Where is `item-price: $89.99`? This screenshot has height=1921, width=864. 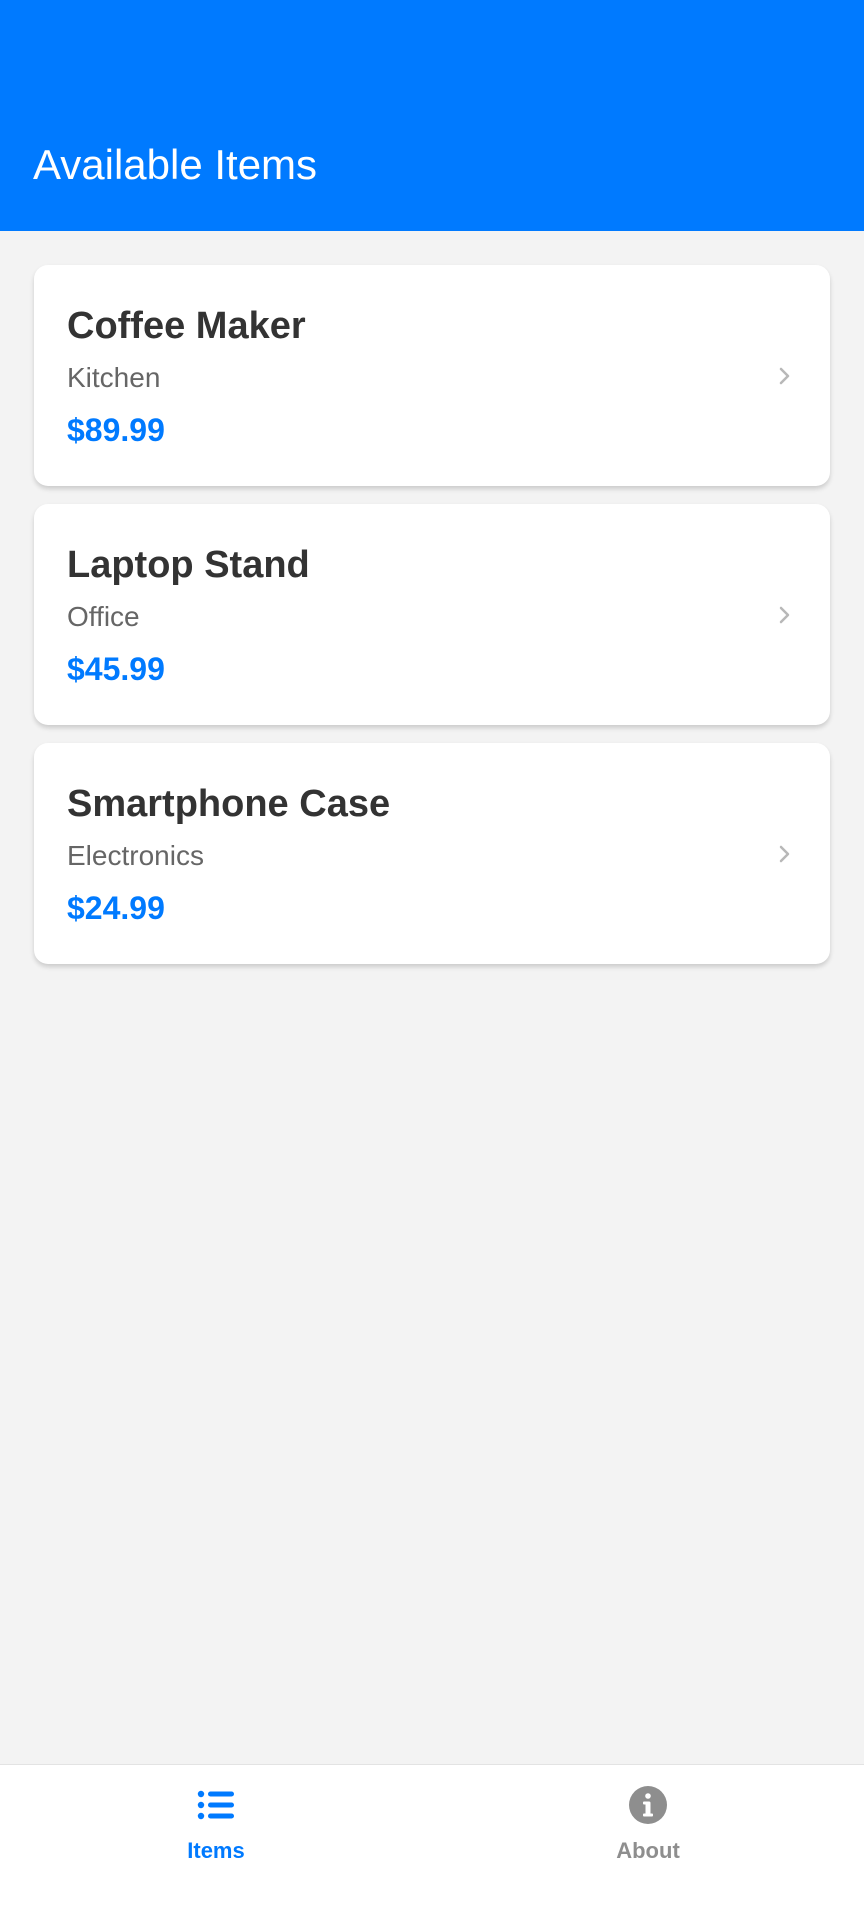 item-price: $89.99 is located at coordinates (116, 430).